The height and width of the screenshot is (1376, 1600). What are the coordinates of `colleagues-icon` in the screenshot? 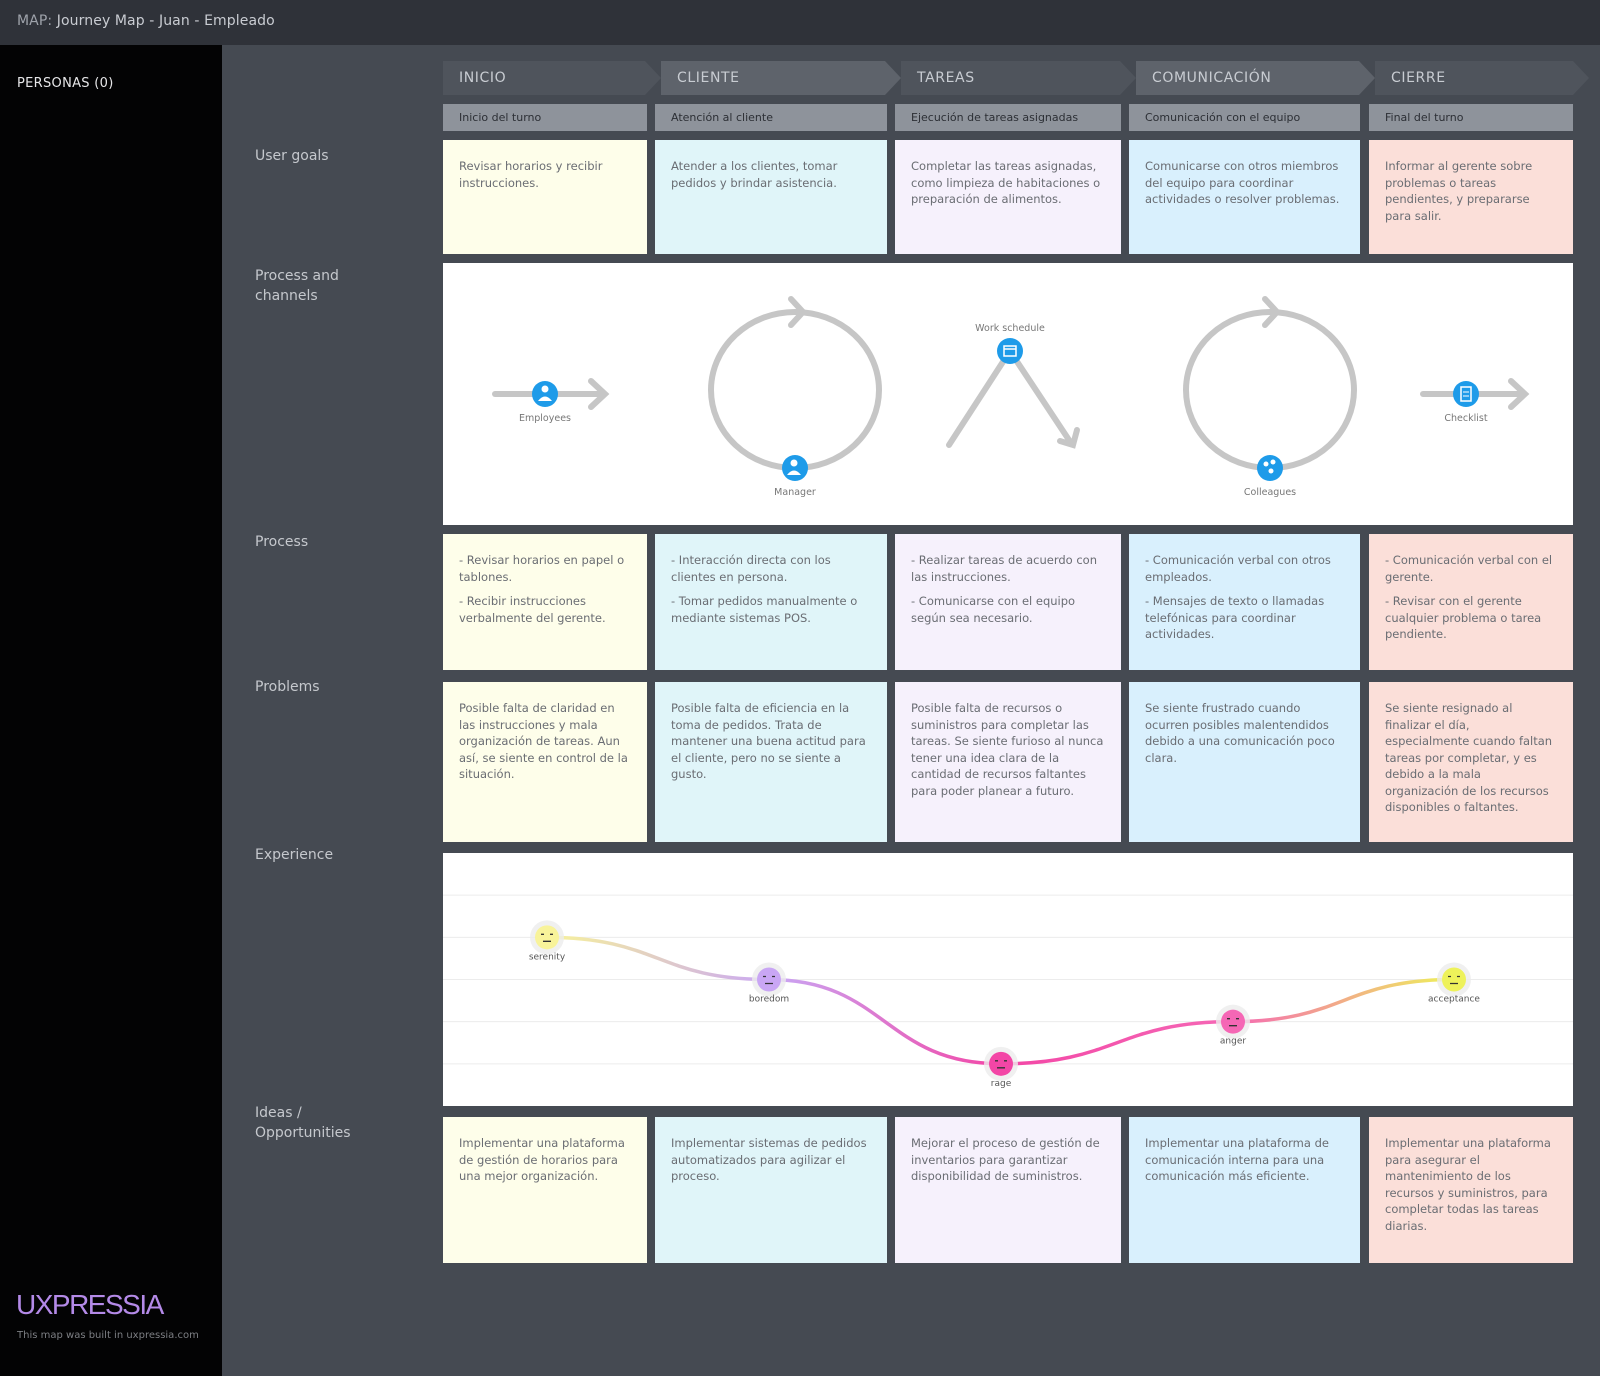 It's located at (1270, 468).